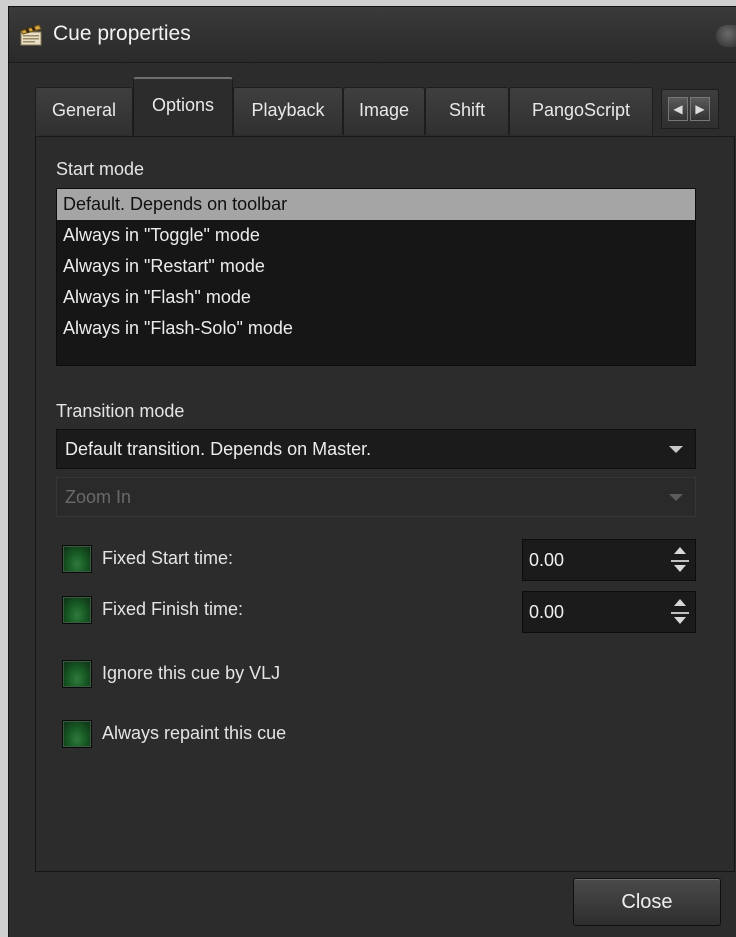 The height and width of the screenshot is (937, 736). What do you see at coordinates (376, 204) in the screenshot?
I see `list-item: Default. Depends on toolbar` at bounding box center [376, 204].